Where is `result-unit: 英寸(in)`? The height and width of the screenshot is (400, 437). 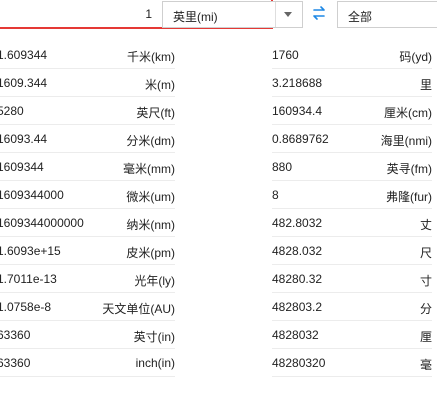
result-unit: 英寸(in) is located at coordinates (154, 337).